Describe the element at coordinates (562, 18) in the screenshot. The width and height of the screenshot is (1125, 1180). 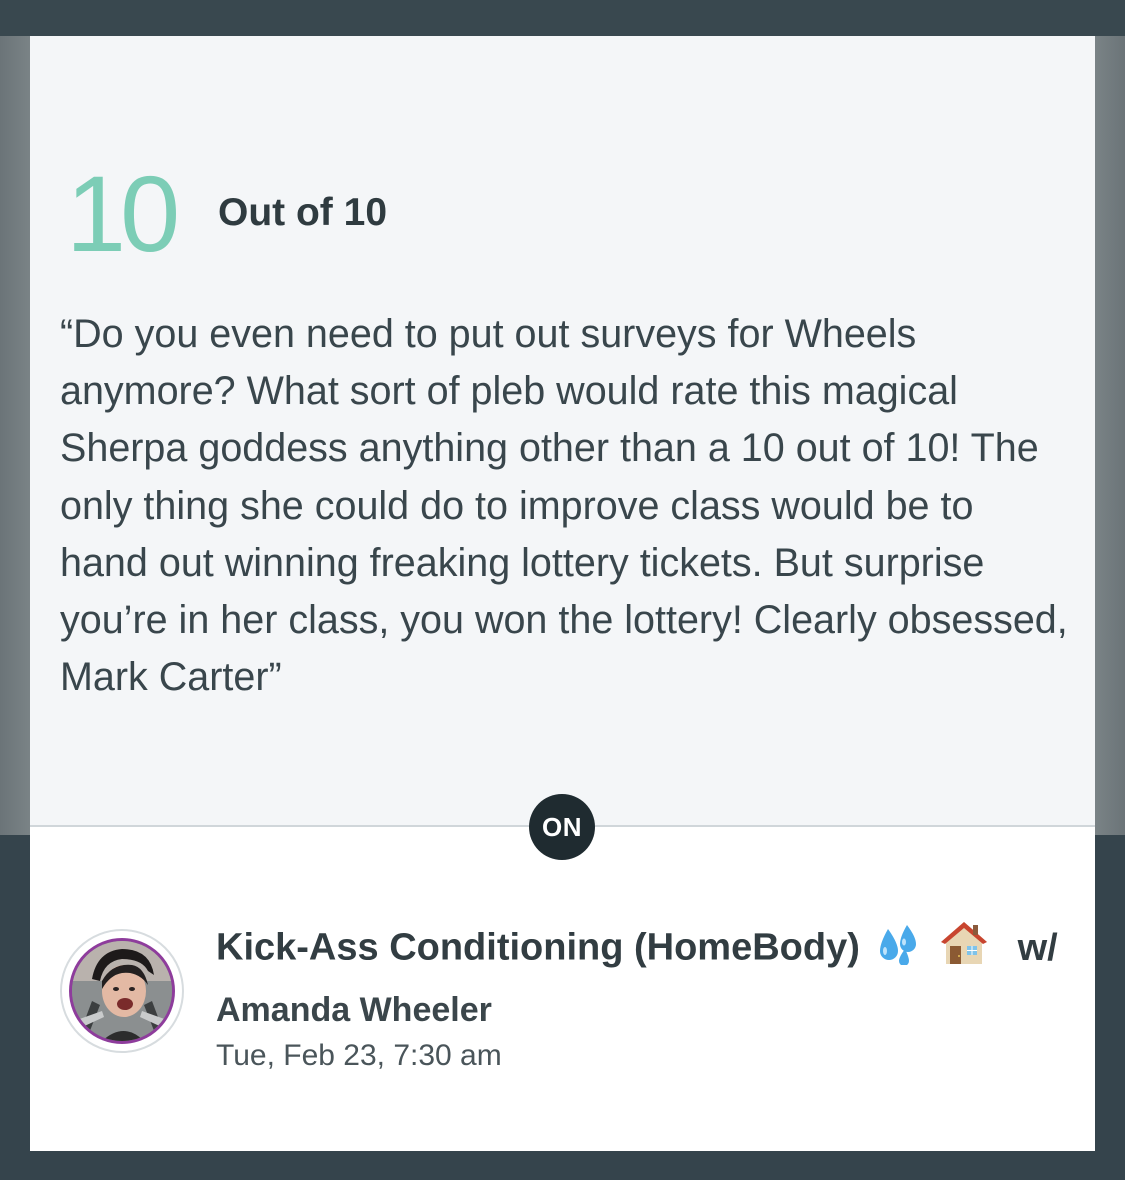
I see `top-strip` at that location.